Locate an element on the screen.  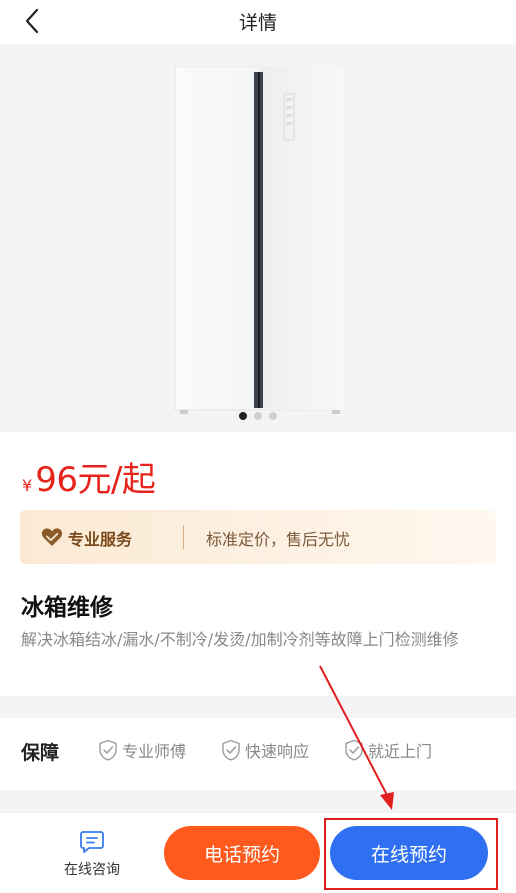
currency-symbol: ¥ is located at coordinates (27, 485).